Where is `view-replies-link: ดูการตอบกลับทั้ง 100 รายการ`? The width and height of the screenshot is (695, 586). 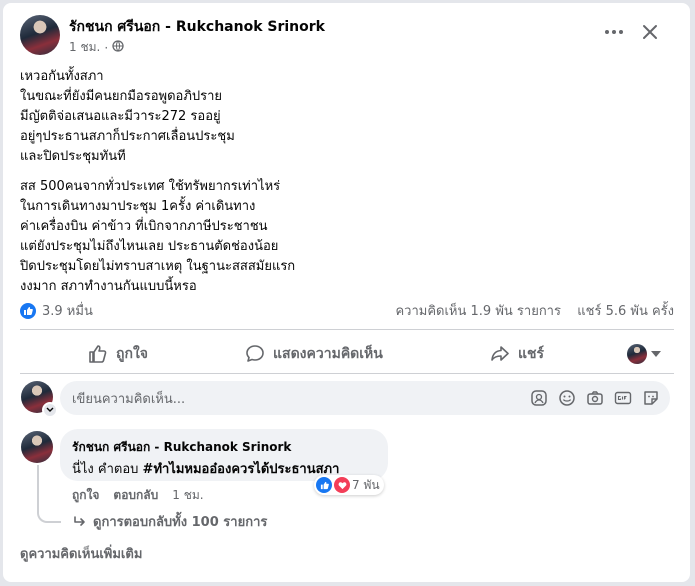
view-replies-link: ดูการตอบกลับทั้ง 100 รายการ is located at coordinates (170, 521).